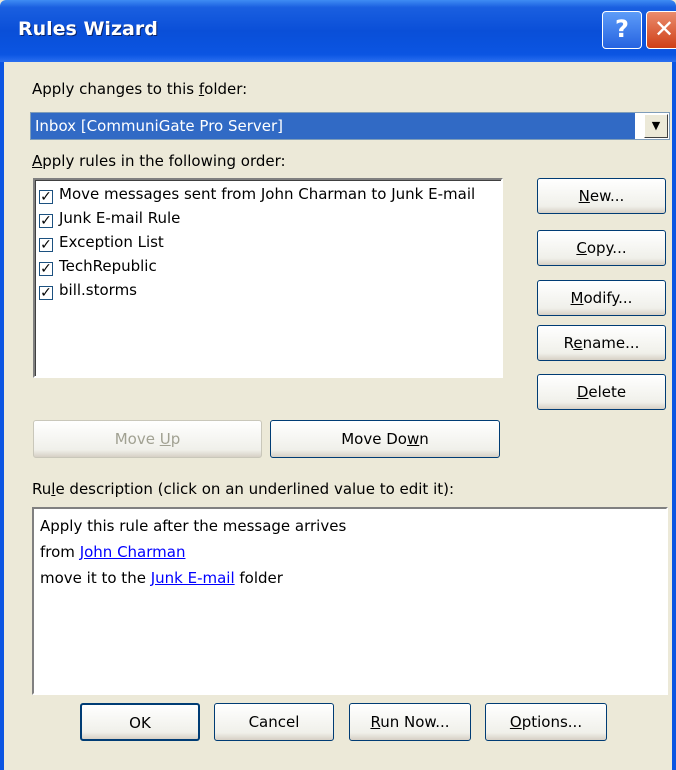 The width and height of the screenshot is (676, 770). What do you see at coordinates (140, 722) in the screenshot?
I see `ok-button: OK` at bounding box center [140, 722].